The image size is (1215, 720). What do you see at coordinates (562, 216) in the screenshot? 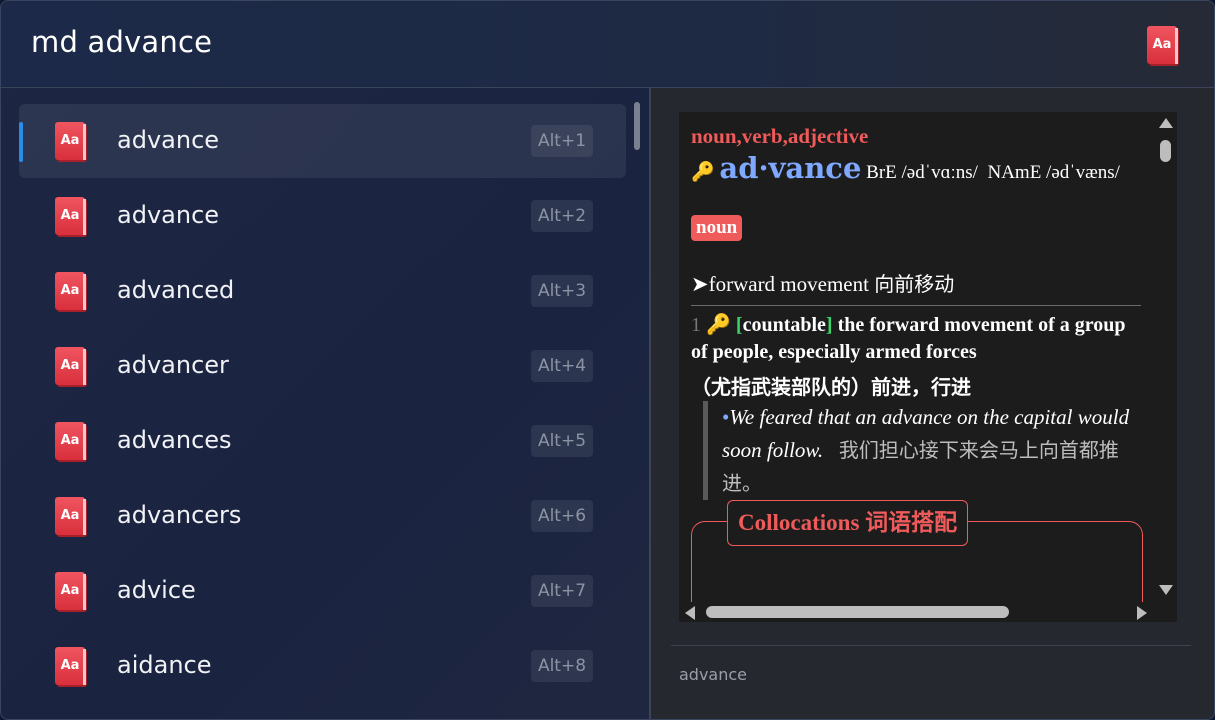
I see `hotkey-badge: Alt+2` at bounding box center [562, 216].